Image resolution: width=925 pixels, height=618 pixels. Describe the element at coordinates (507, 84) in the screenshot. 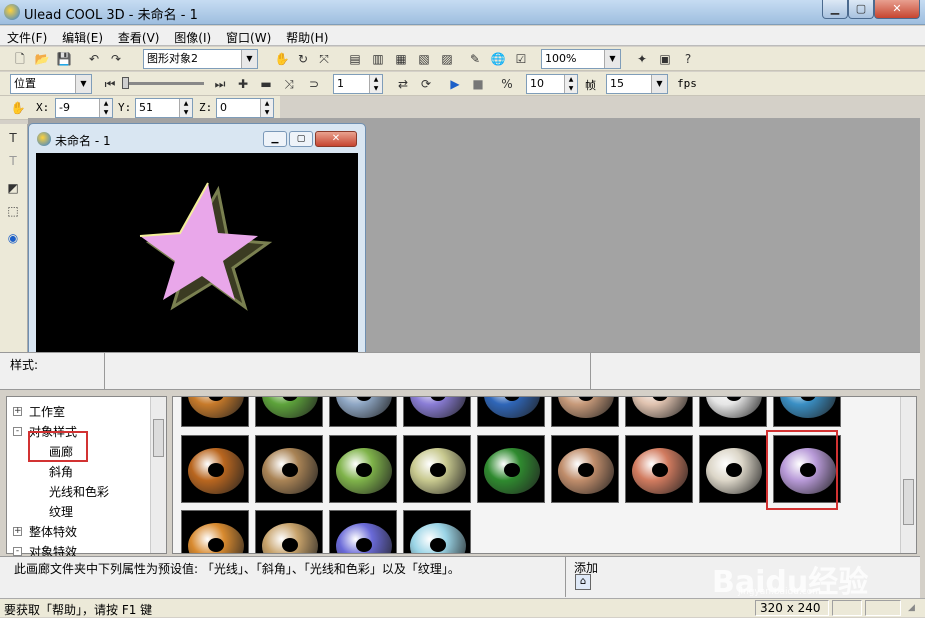

I see `percent-icon: %` at that location.